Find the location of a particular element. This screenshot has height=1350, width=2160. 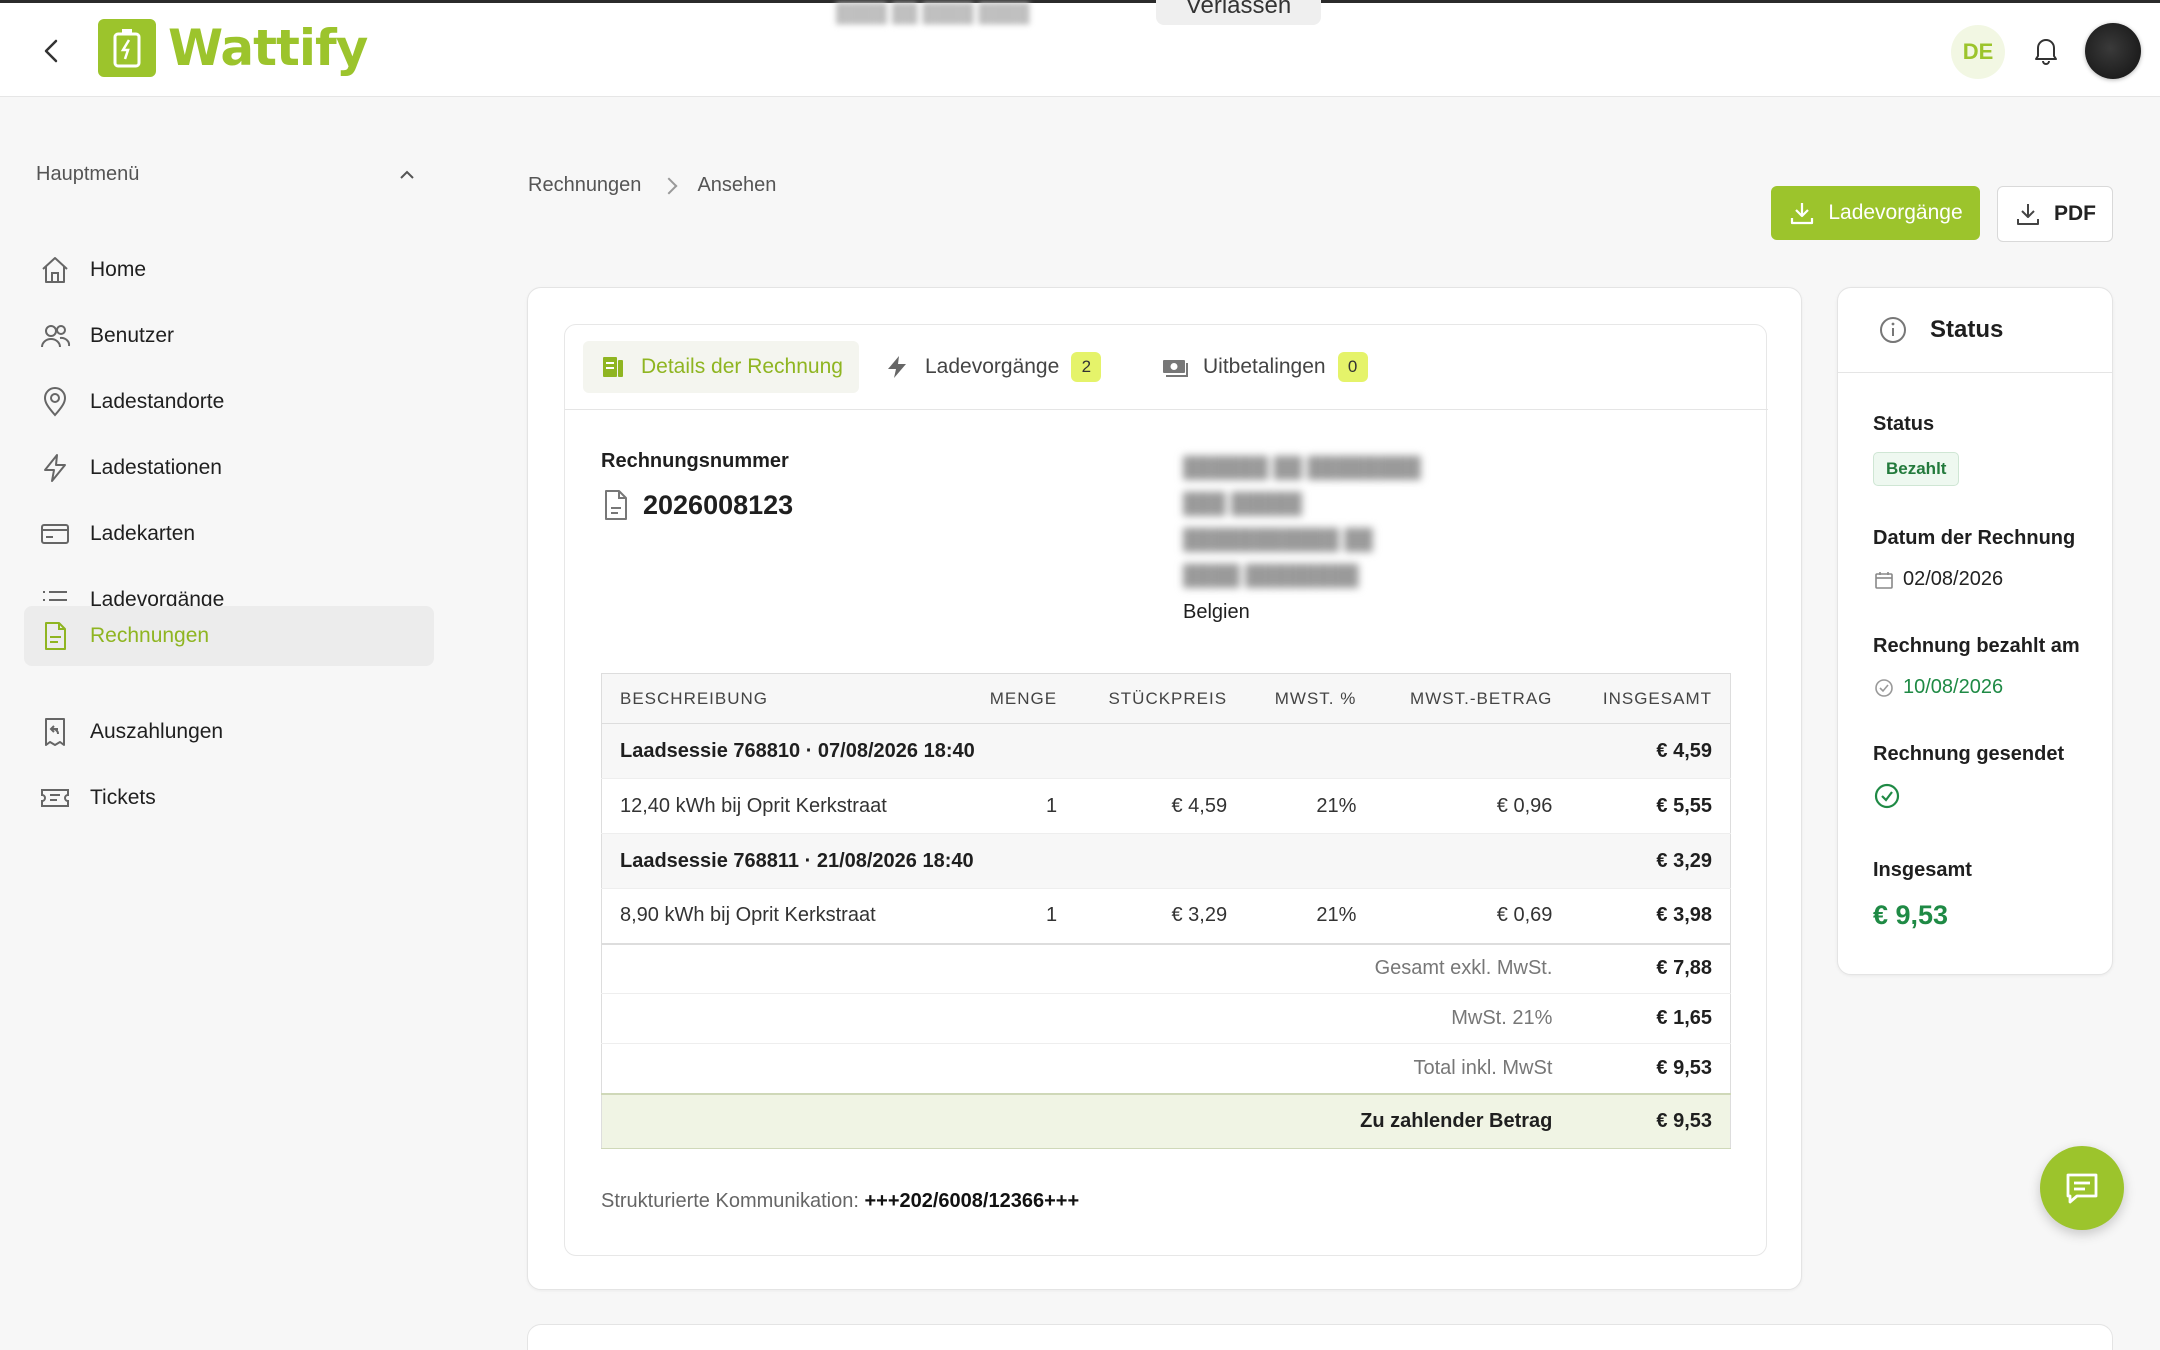

download-pdf-button: PDF is located at coordinates (2055, 214).